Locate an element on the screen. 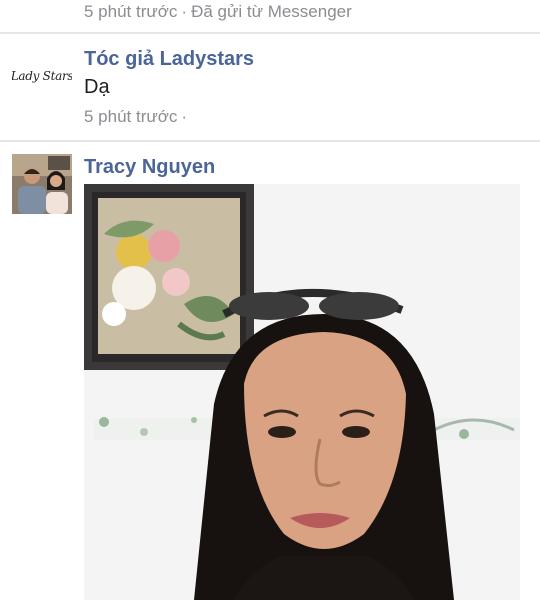 This screenshot has width=540, height=600. comment-item: 5 phút trước · Đã gửi từ Messenger is located at coordinates (270, 17).